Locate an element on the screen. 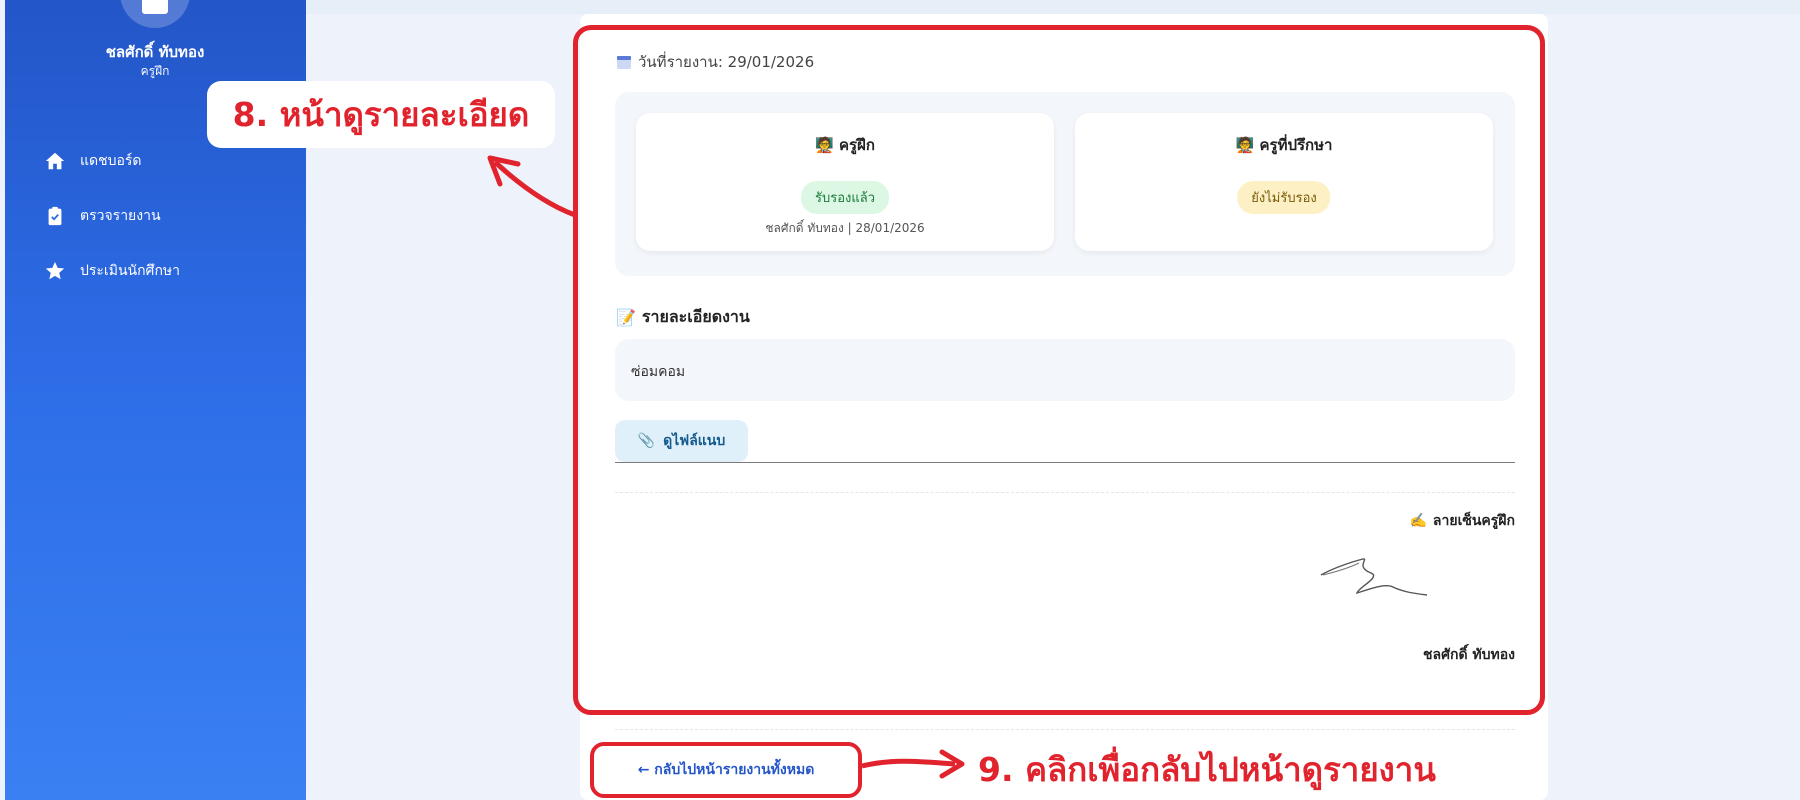 The image size is (1800, 800). arrowhead-detail is located at coordinates (504, 171).